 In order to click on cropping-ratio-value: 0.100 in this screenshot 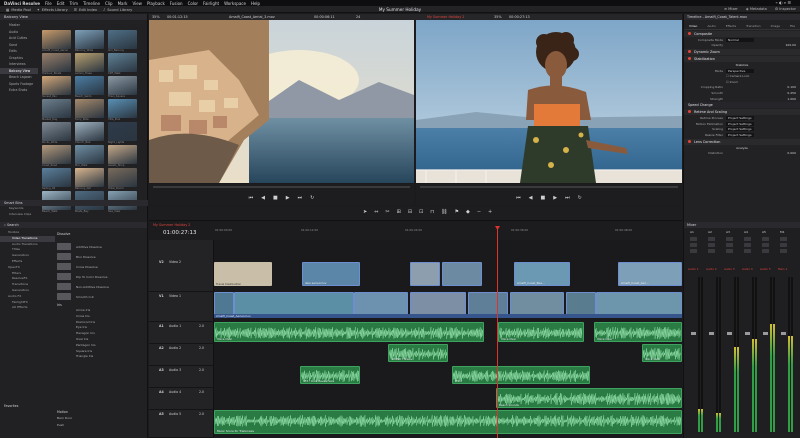, I will do `click(791, 87)`.